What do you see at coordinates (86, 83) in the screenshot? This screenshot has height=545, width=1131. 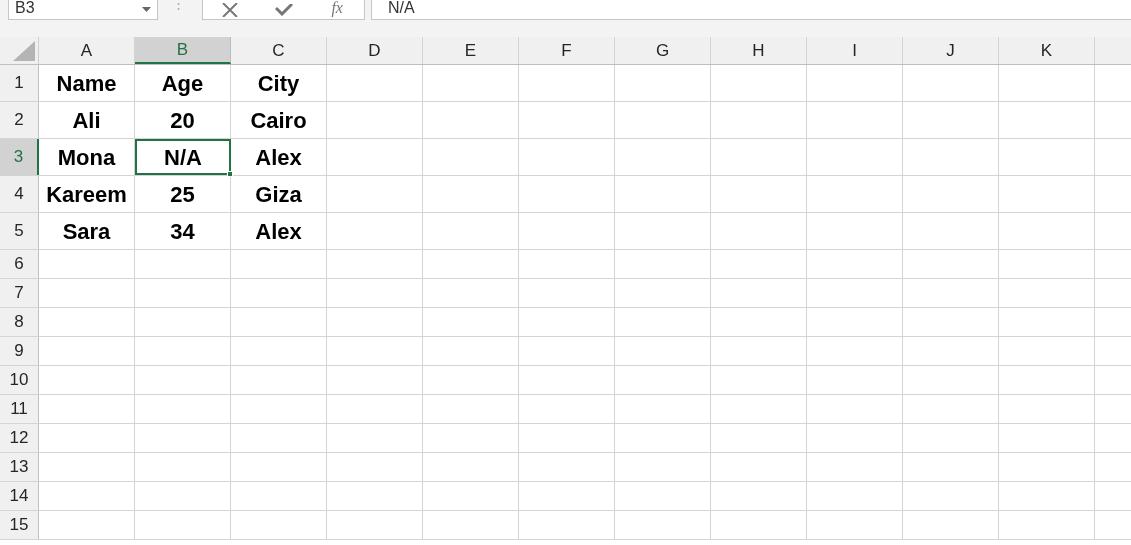 I see `table-cell: Name` at bounding box center [86, 83].